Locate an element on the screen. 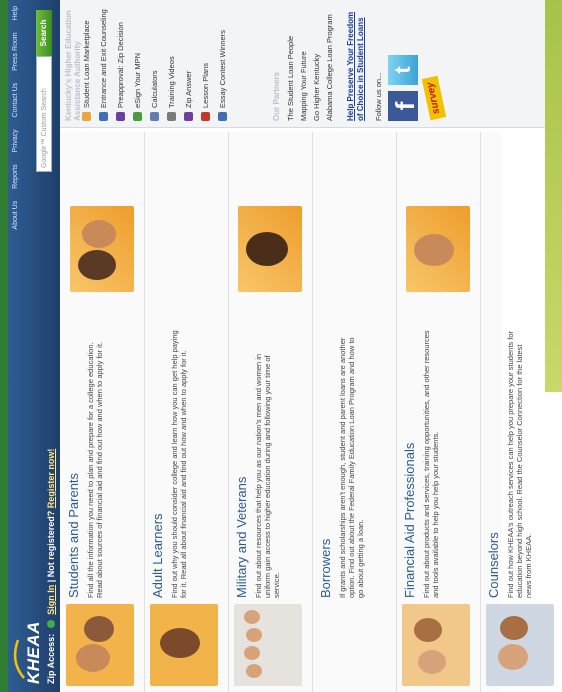 This screenshot has width=562, height=692. sidebar-item-training-videos: Training Videos is located at coordinates (171, 61).